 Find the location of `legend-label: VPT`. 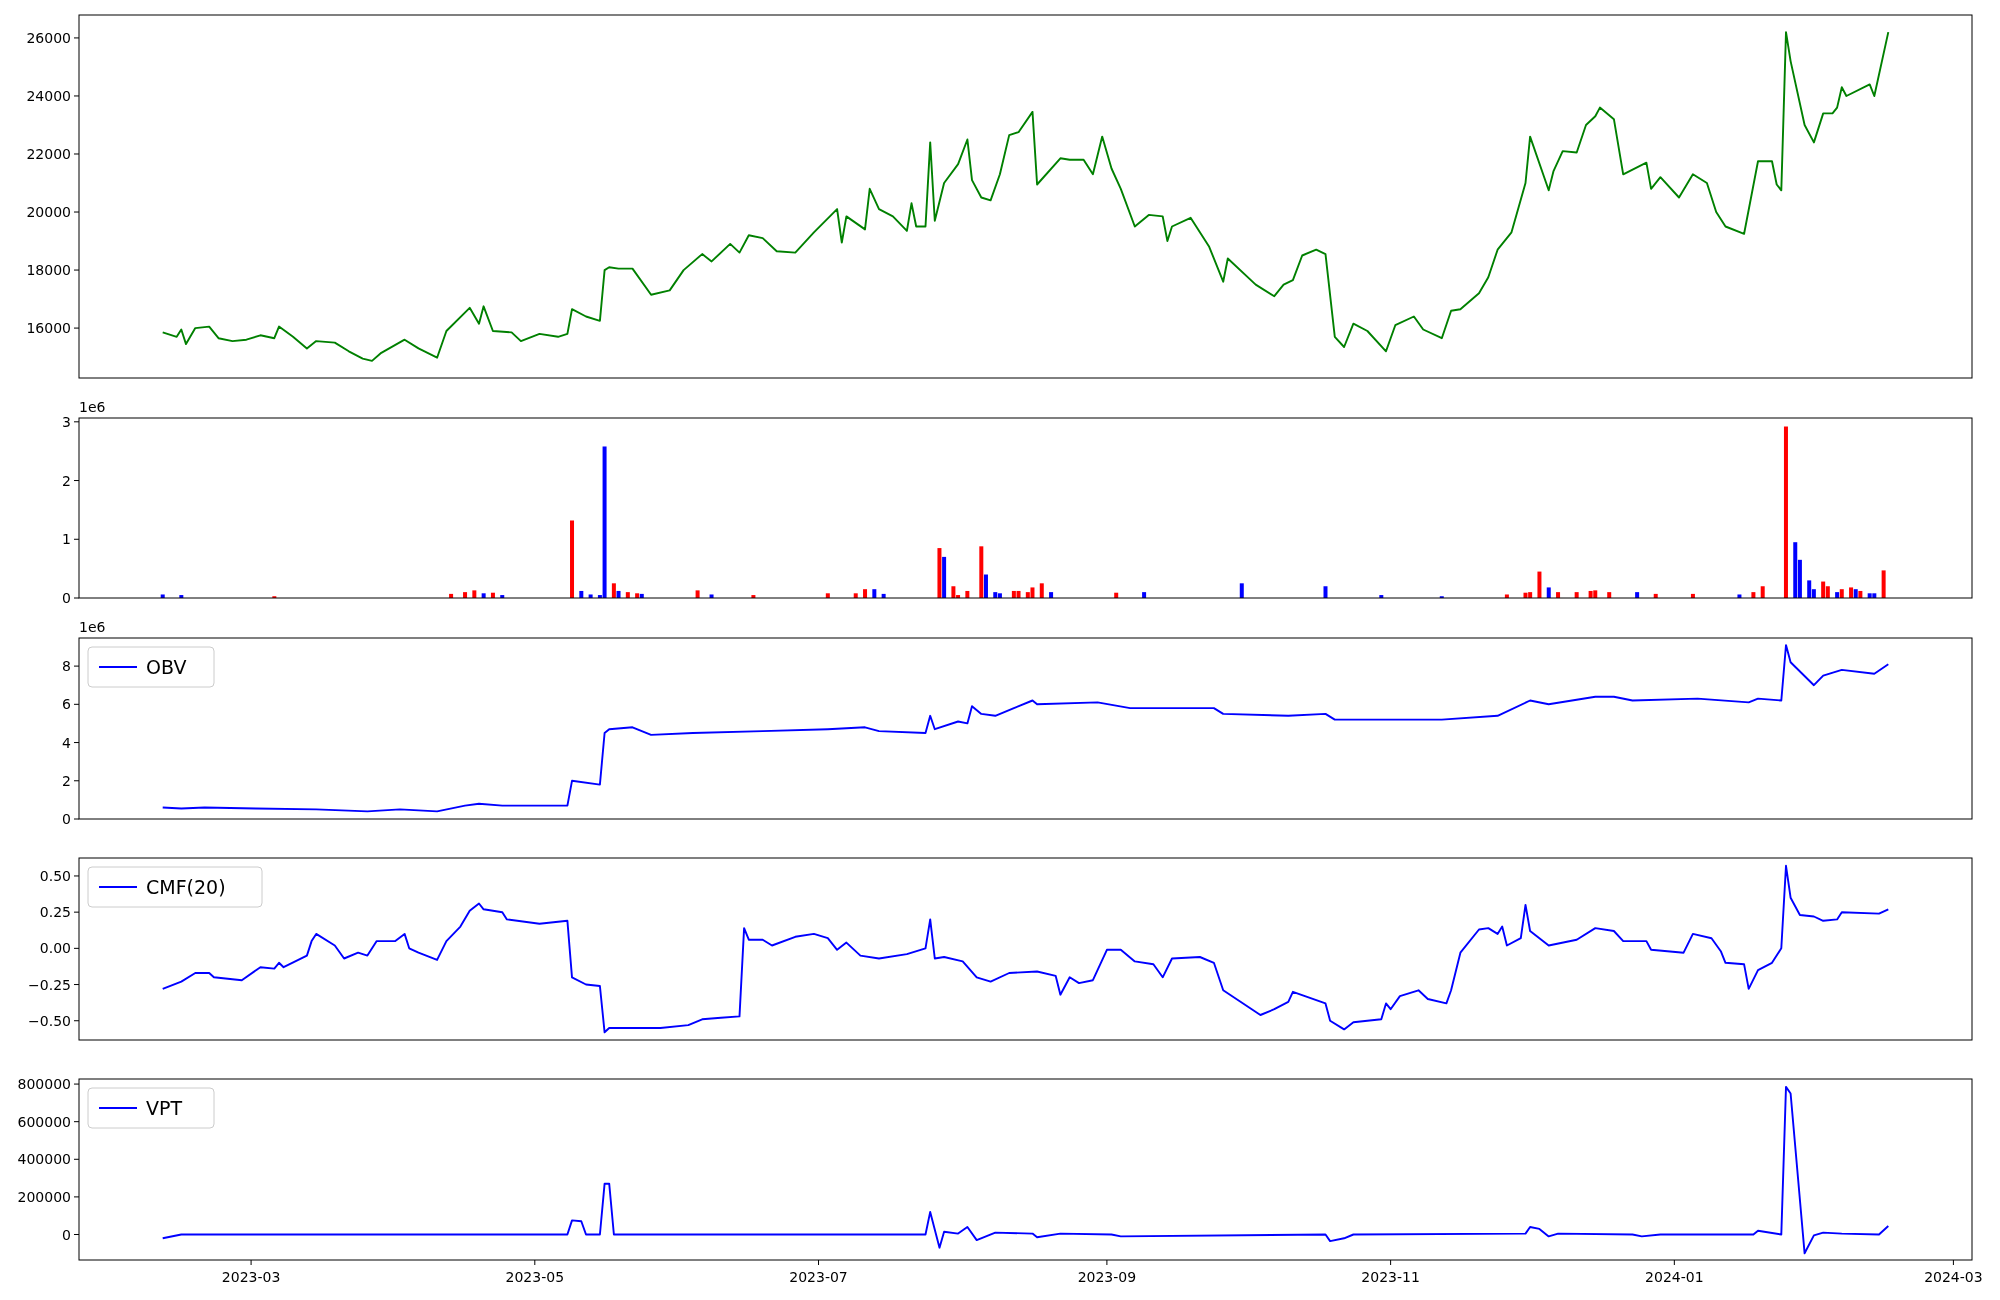

legend-label: VPT is located at coordinates (164, 1108).